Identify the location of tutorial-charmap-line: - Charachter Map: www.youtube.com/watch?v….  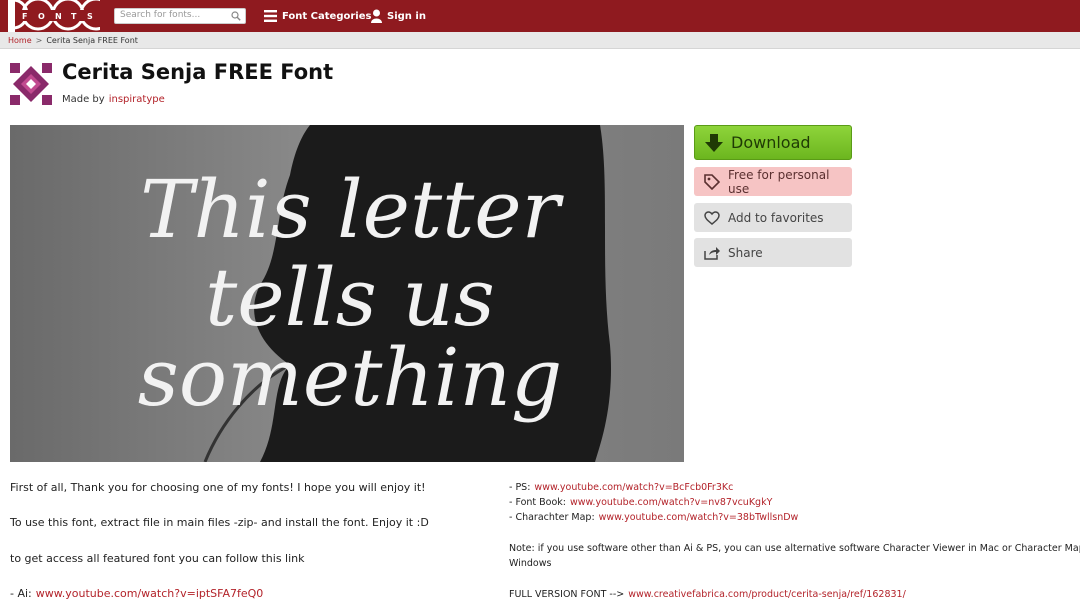
(653, 517).